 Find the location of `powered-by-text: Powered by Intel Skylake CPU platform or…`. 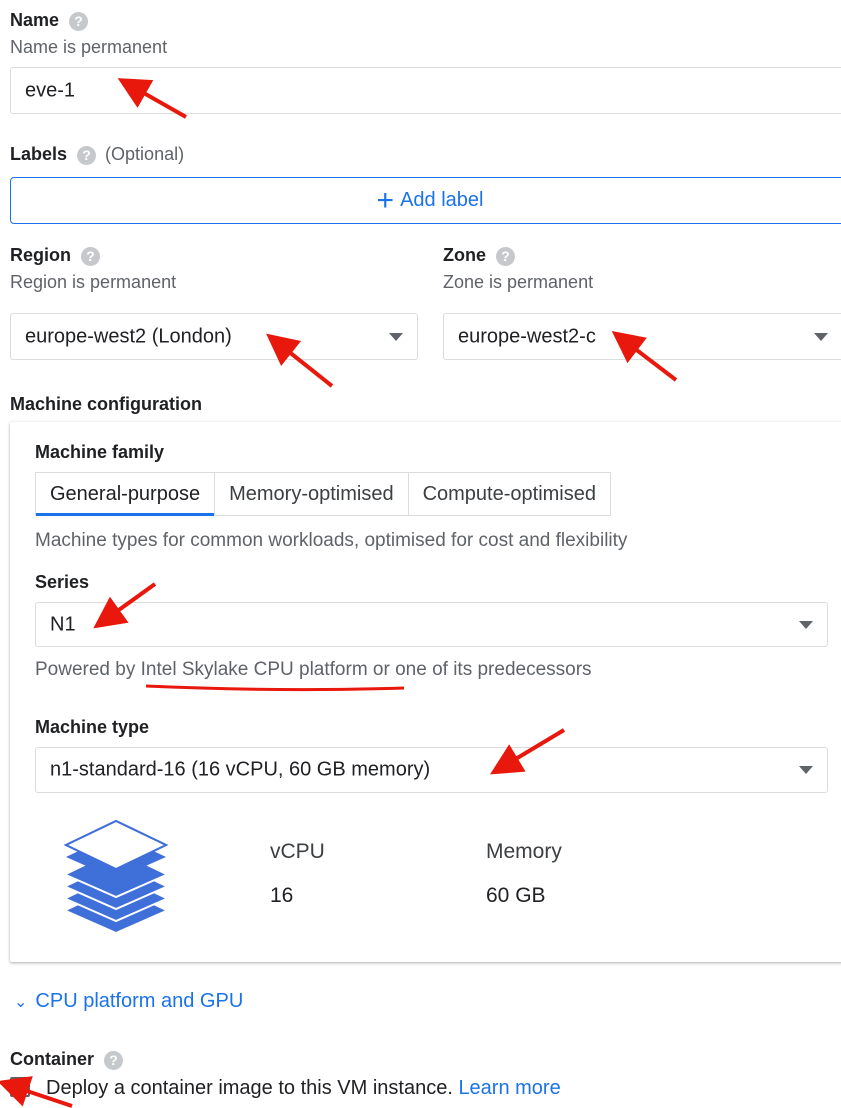

powered-by-text: Powered by Intel Skylake CPU platform or… is located at coordinates (313, 670).